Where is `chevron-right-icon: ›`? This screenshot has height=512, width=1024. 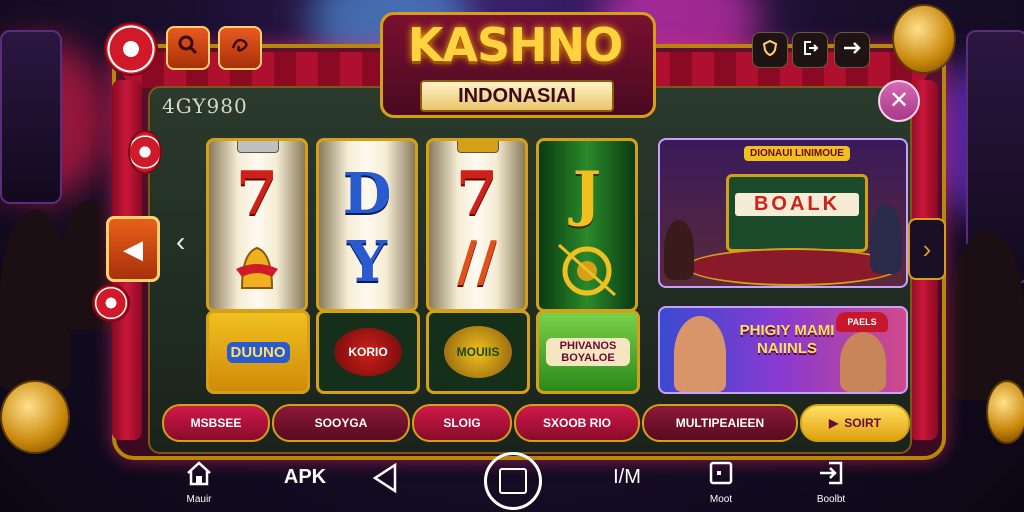
chevron-right-icon: › is located at coordinates (927, 248).